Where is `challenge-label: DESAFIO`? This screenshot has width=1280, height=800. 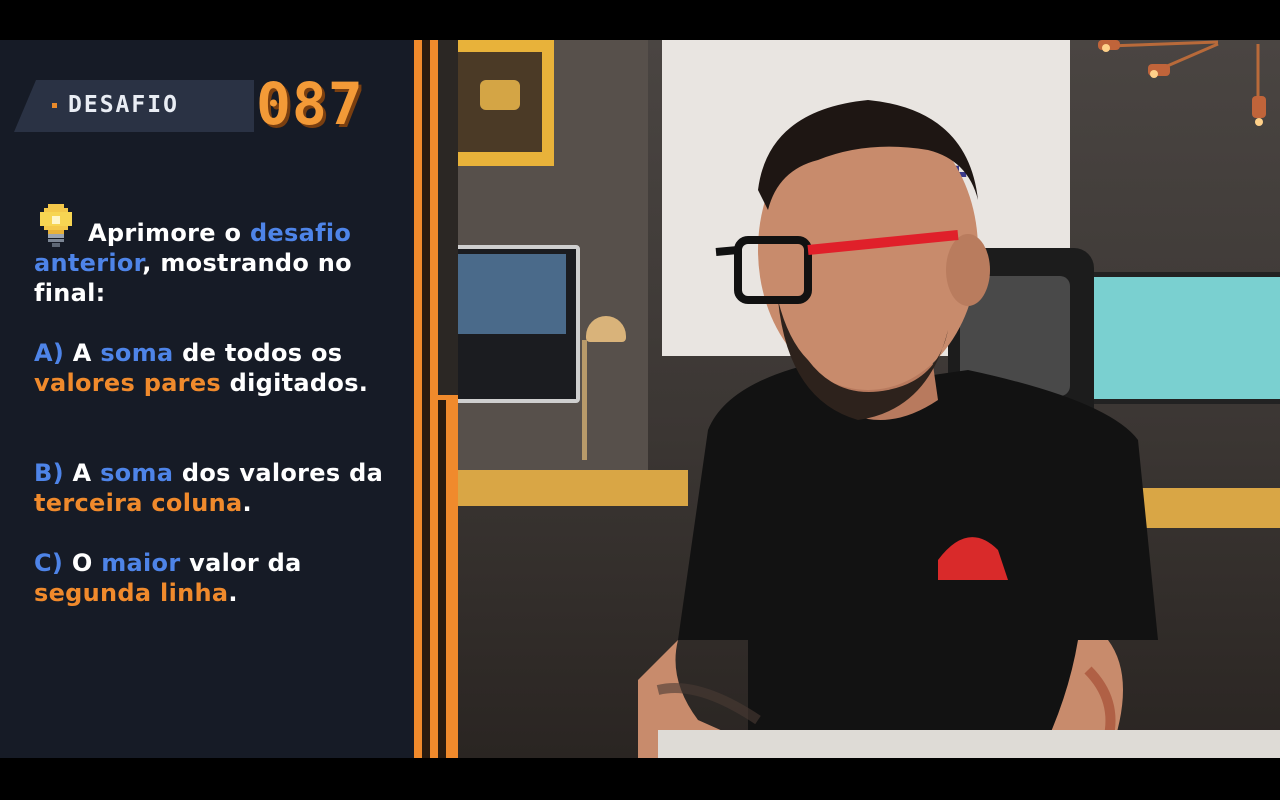
challenge-label: DESAFIO is located at coordinates (123, 105).